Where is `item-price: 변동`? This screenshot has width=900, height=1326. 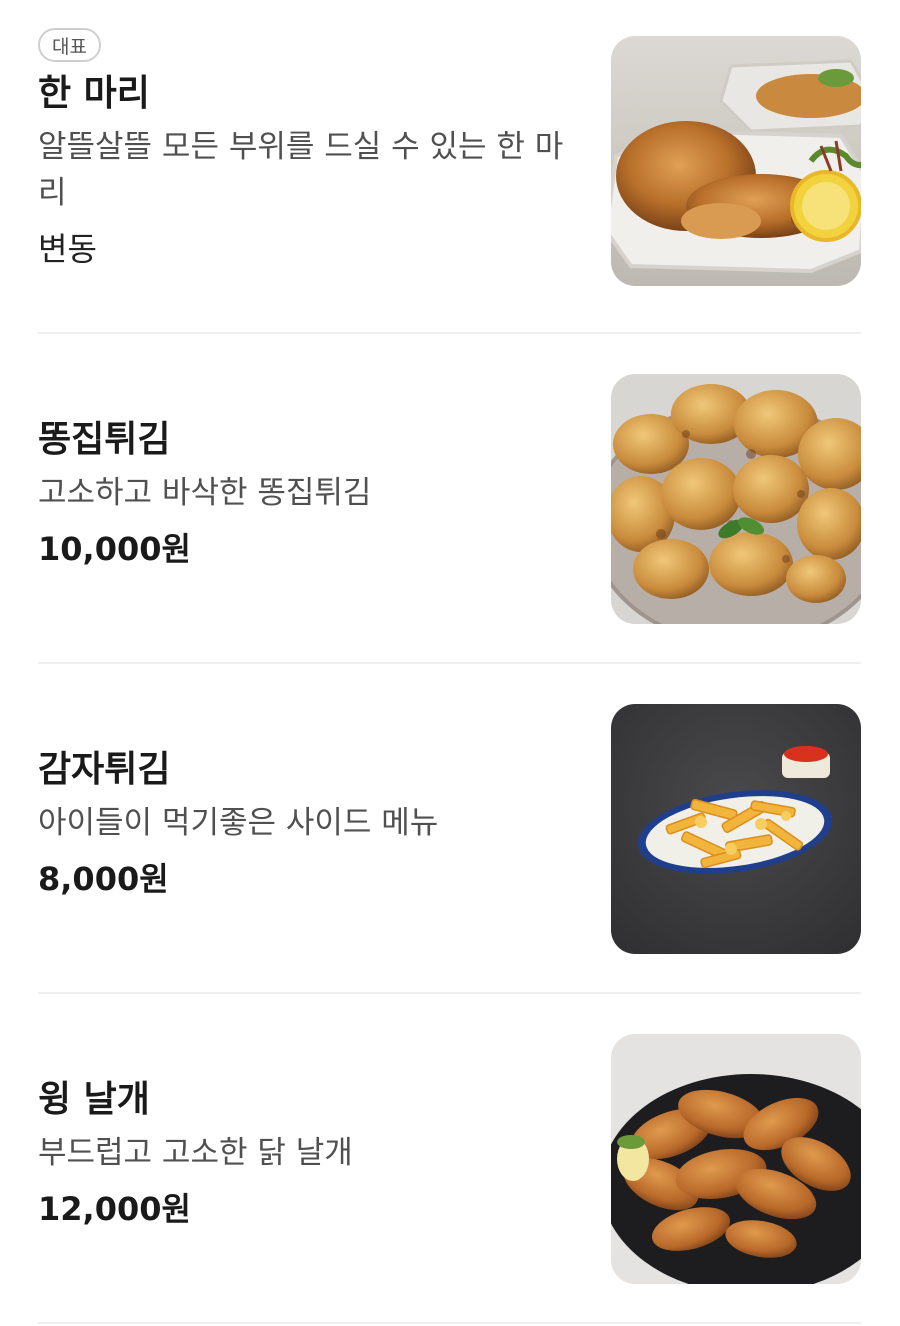 item-price: 변동 is located at coordinates (67, 249).